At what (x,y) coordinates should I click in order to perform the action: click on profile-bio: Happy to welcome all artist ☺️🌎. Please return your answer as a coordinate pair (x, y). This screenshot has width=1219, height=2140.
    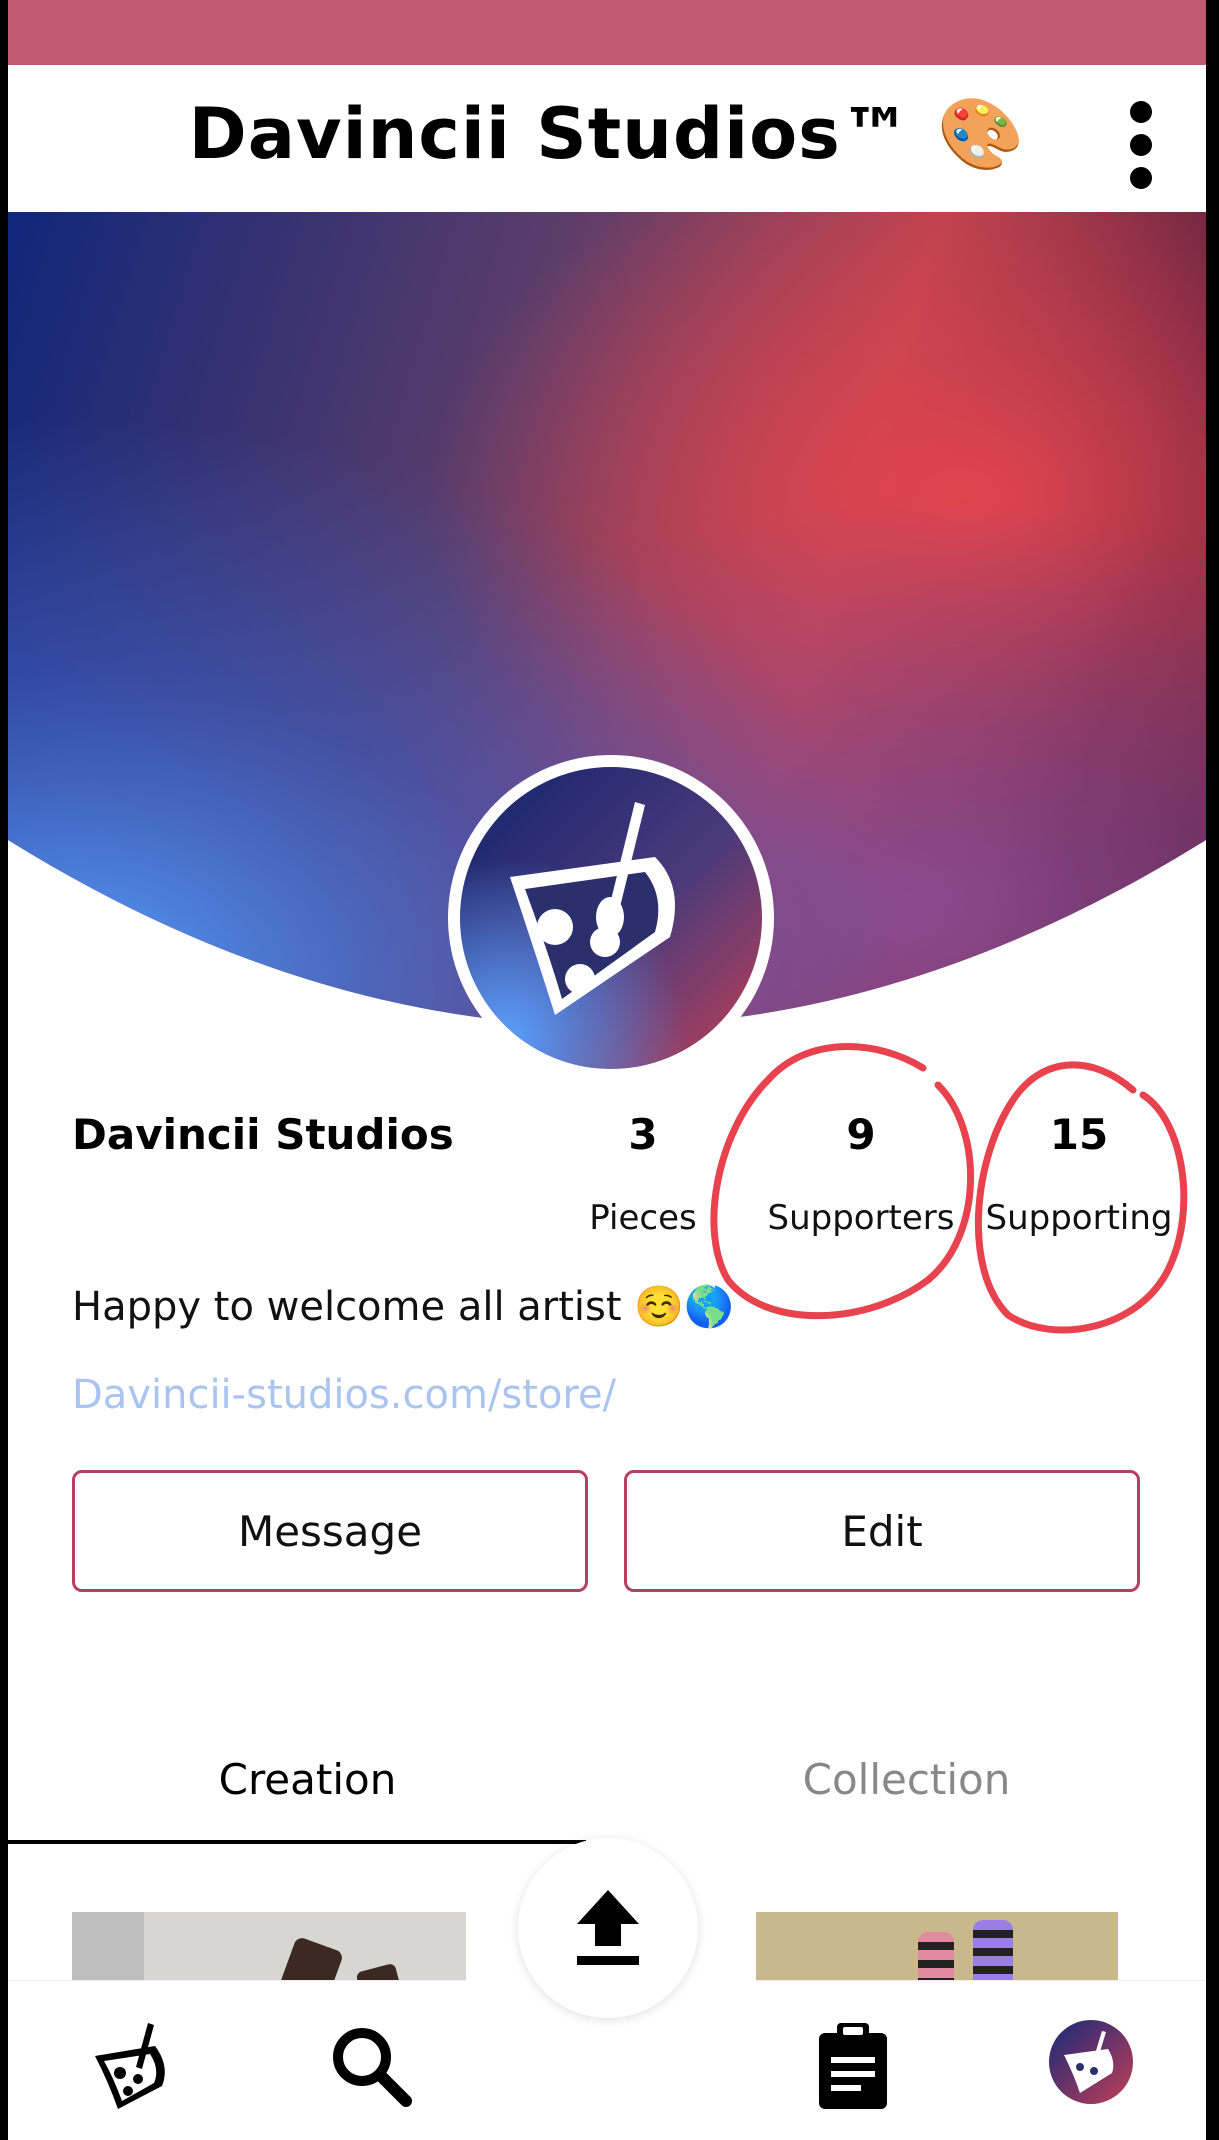
    Looking at the image, I should click on (403, 1307).